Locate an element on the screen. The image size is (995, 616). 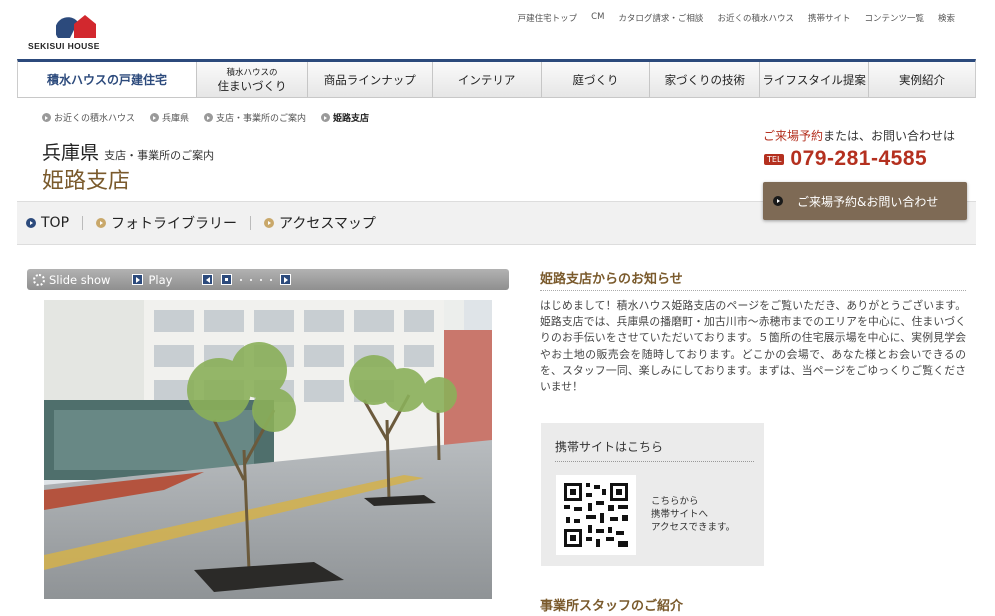
nav-detached-home: 積水ハウスの戸建住宅 is located at coordinates (108, 79).